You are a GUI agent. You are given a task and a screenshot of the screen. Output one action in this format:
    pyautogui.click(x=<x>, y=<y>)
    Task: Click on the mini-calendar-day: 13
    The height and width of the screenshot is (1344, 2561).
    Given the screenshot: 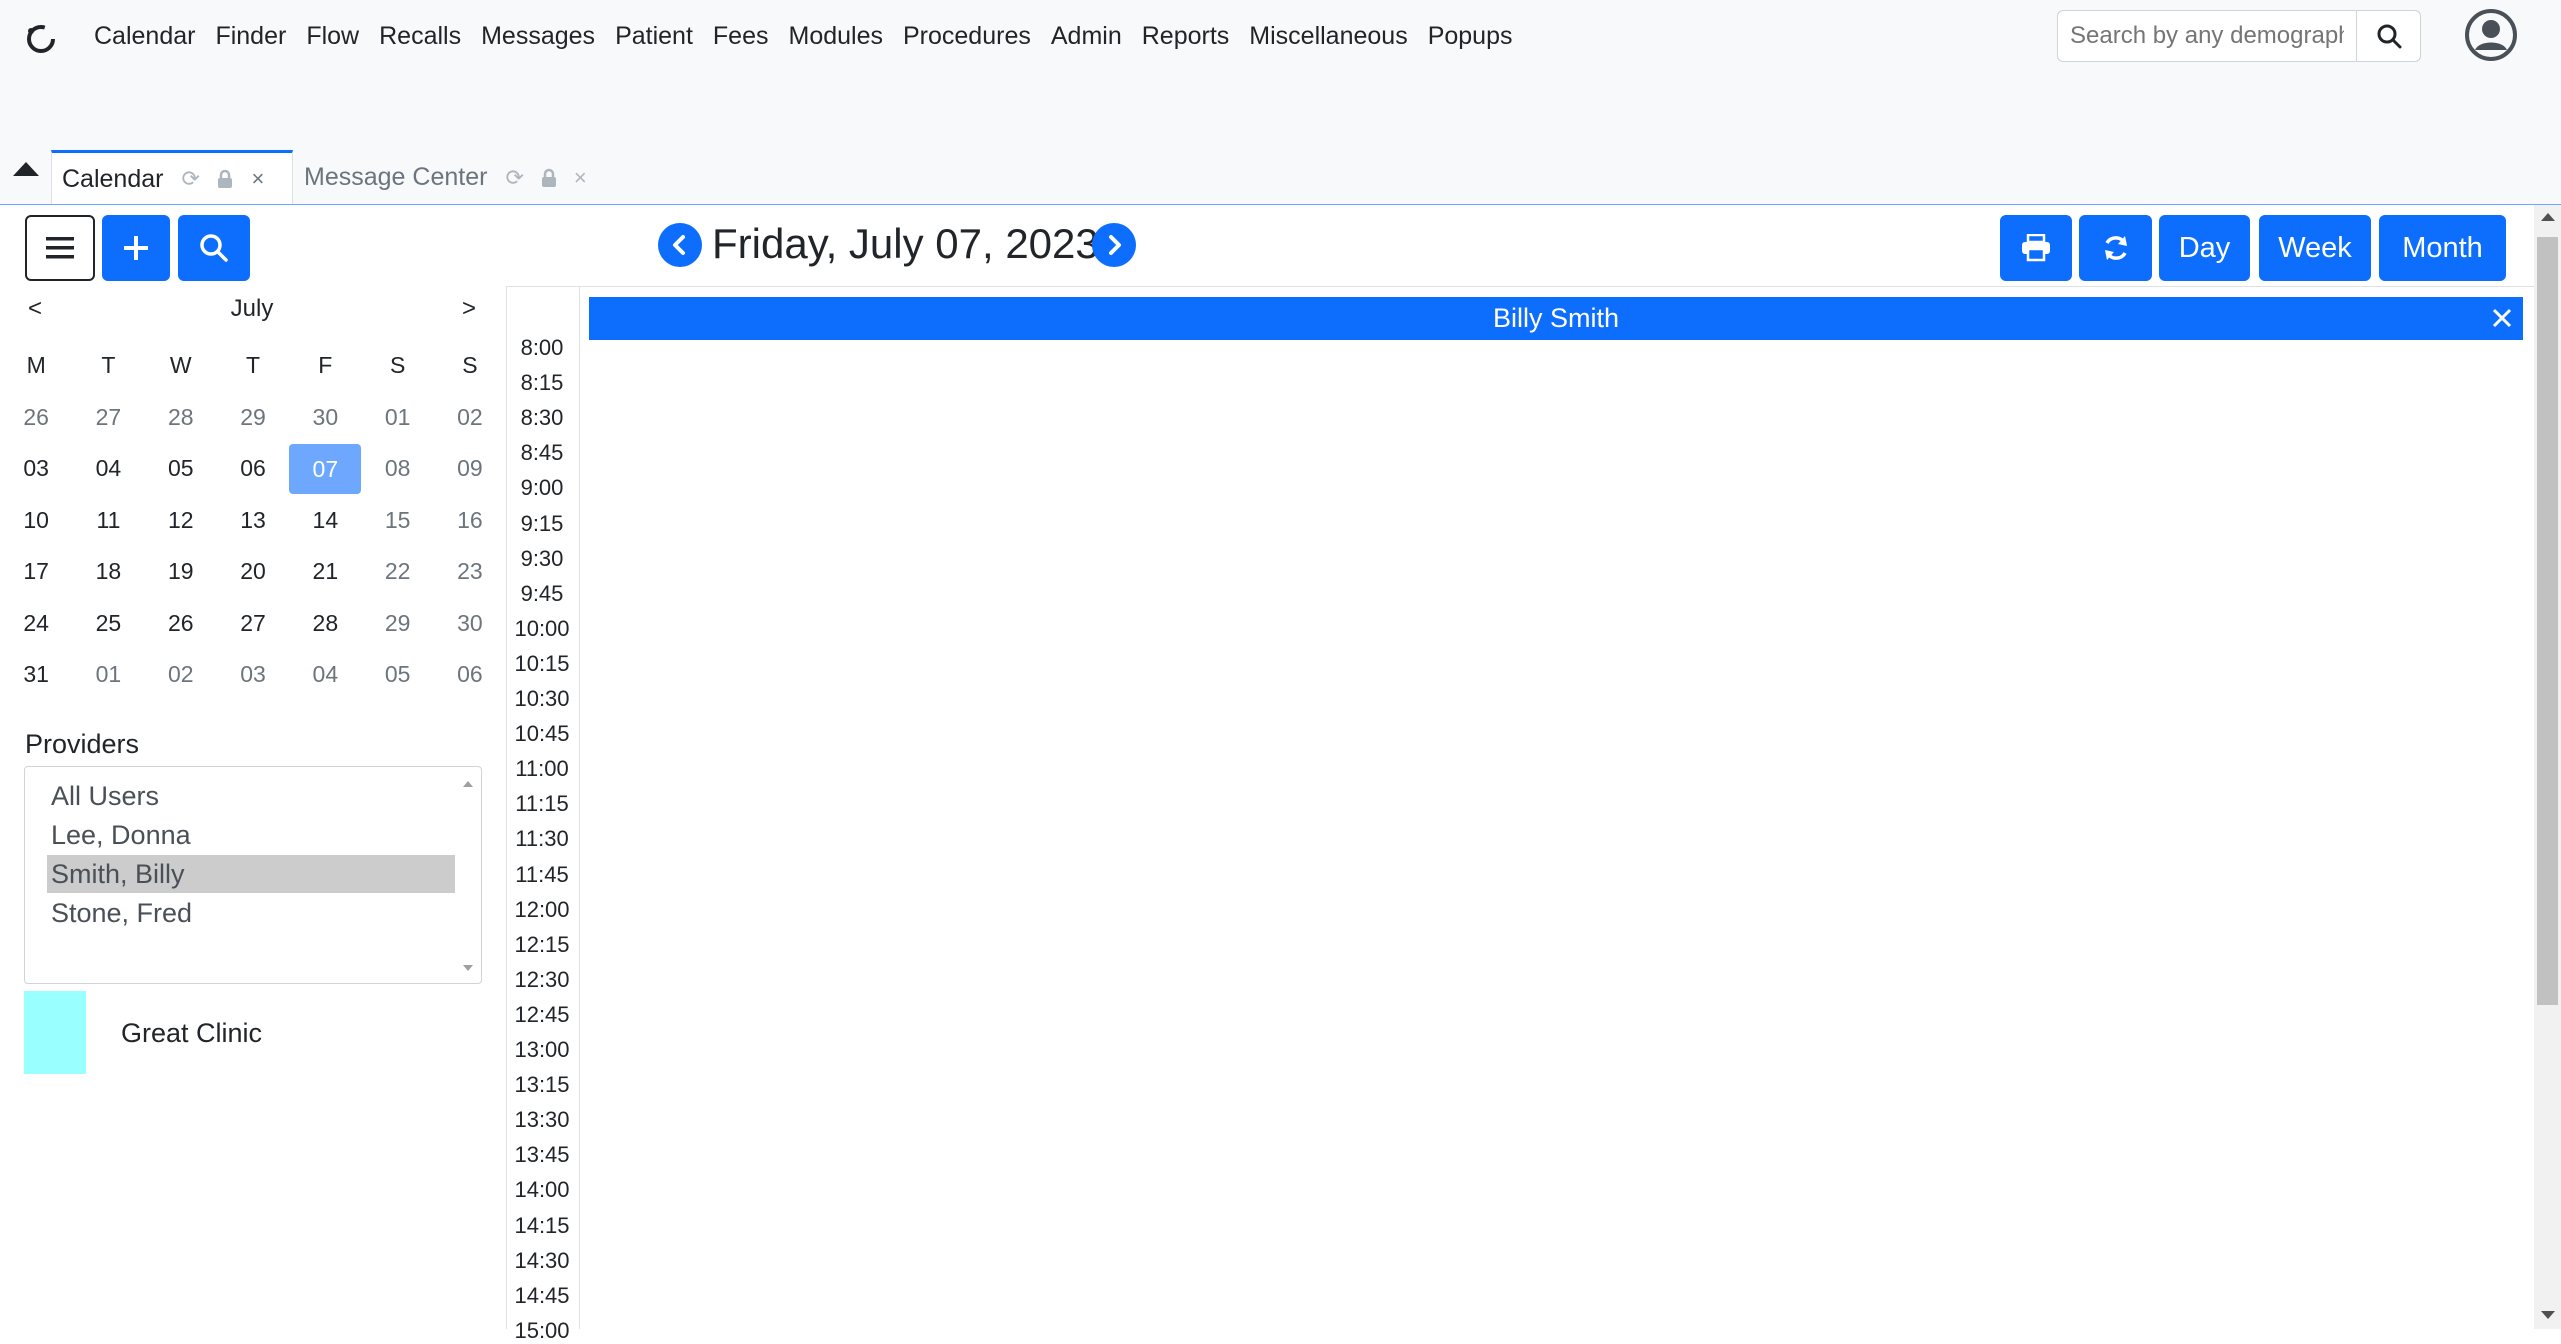 What is the action you would take?
    pyautogui.click(x=253, y=520)
    